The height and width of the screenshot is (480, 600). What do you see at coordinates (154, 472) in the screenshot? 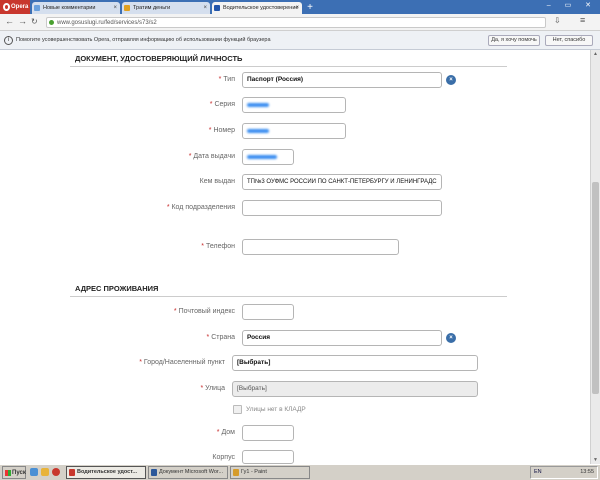
I see `word-app-icon` at bounding box center [154, 472].